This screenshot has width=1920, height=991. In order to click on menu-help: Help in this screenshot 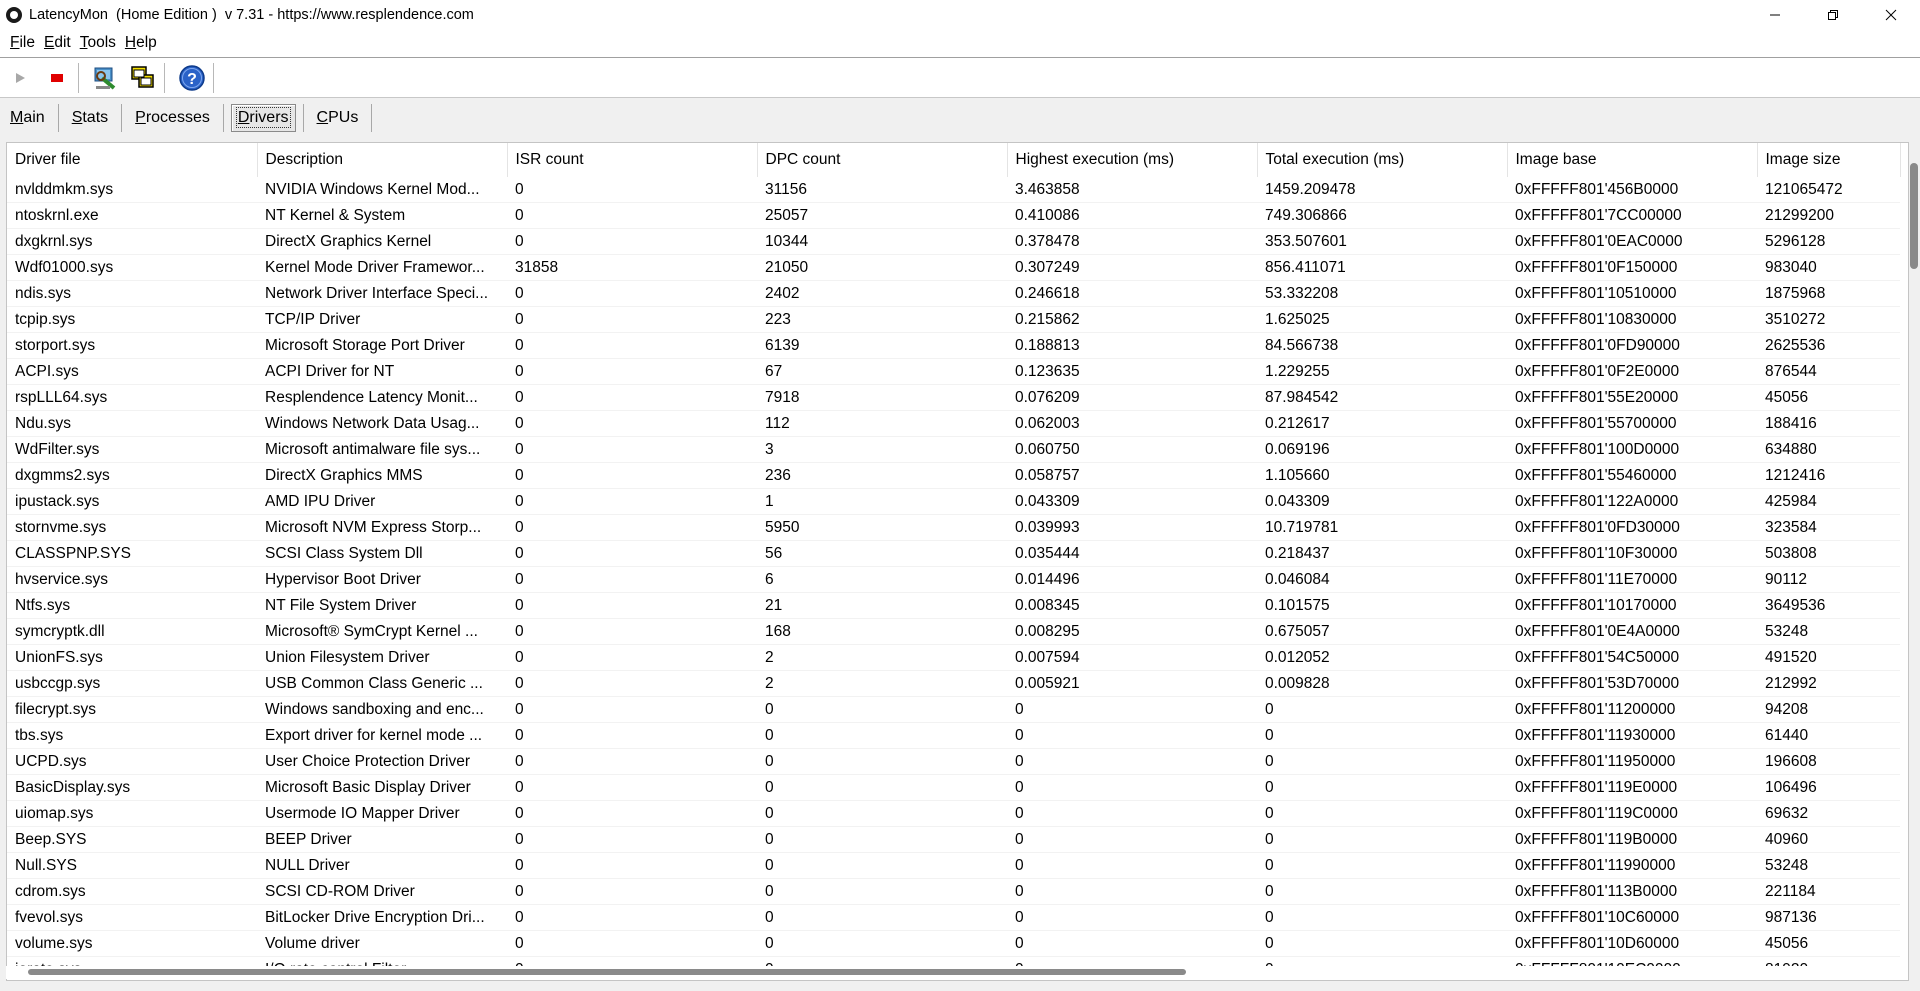, I will do `click(141, 43)`.